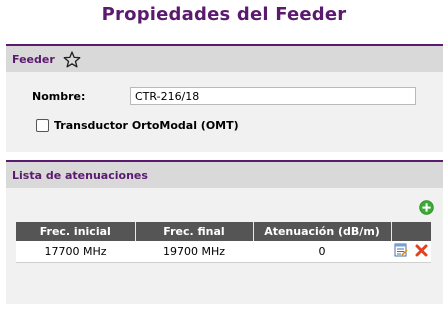 The image size is (448, 310). I want to click on attenuations-header-label: Lista de atenuaciones, so click(80, 175).